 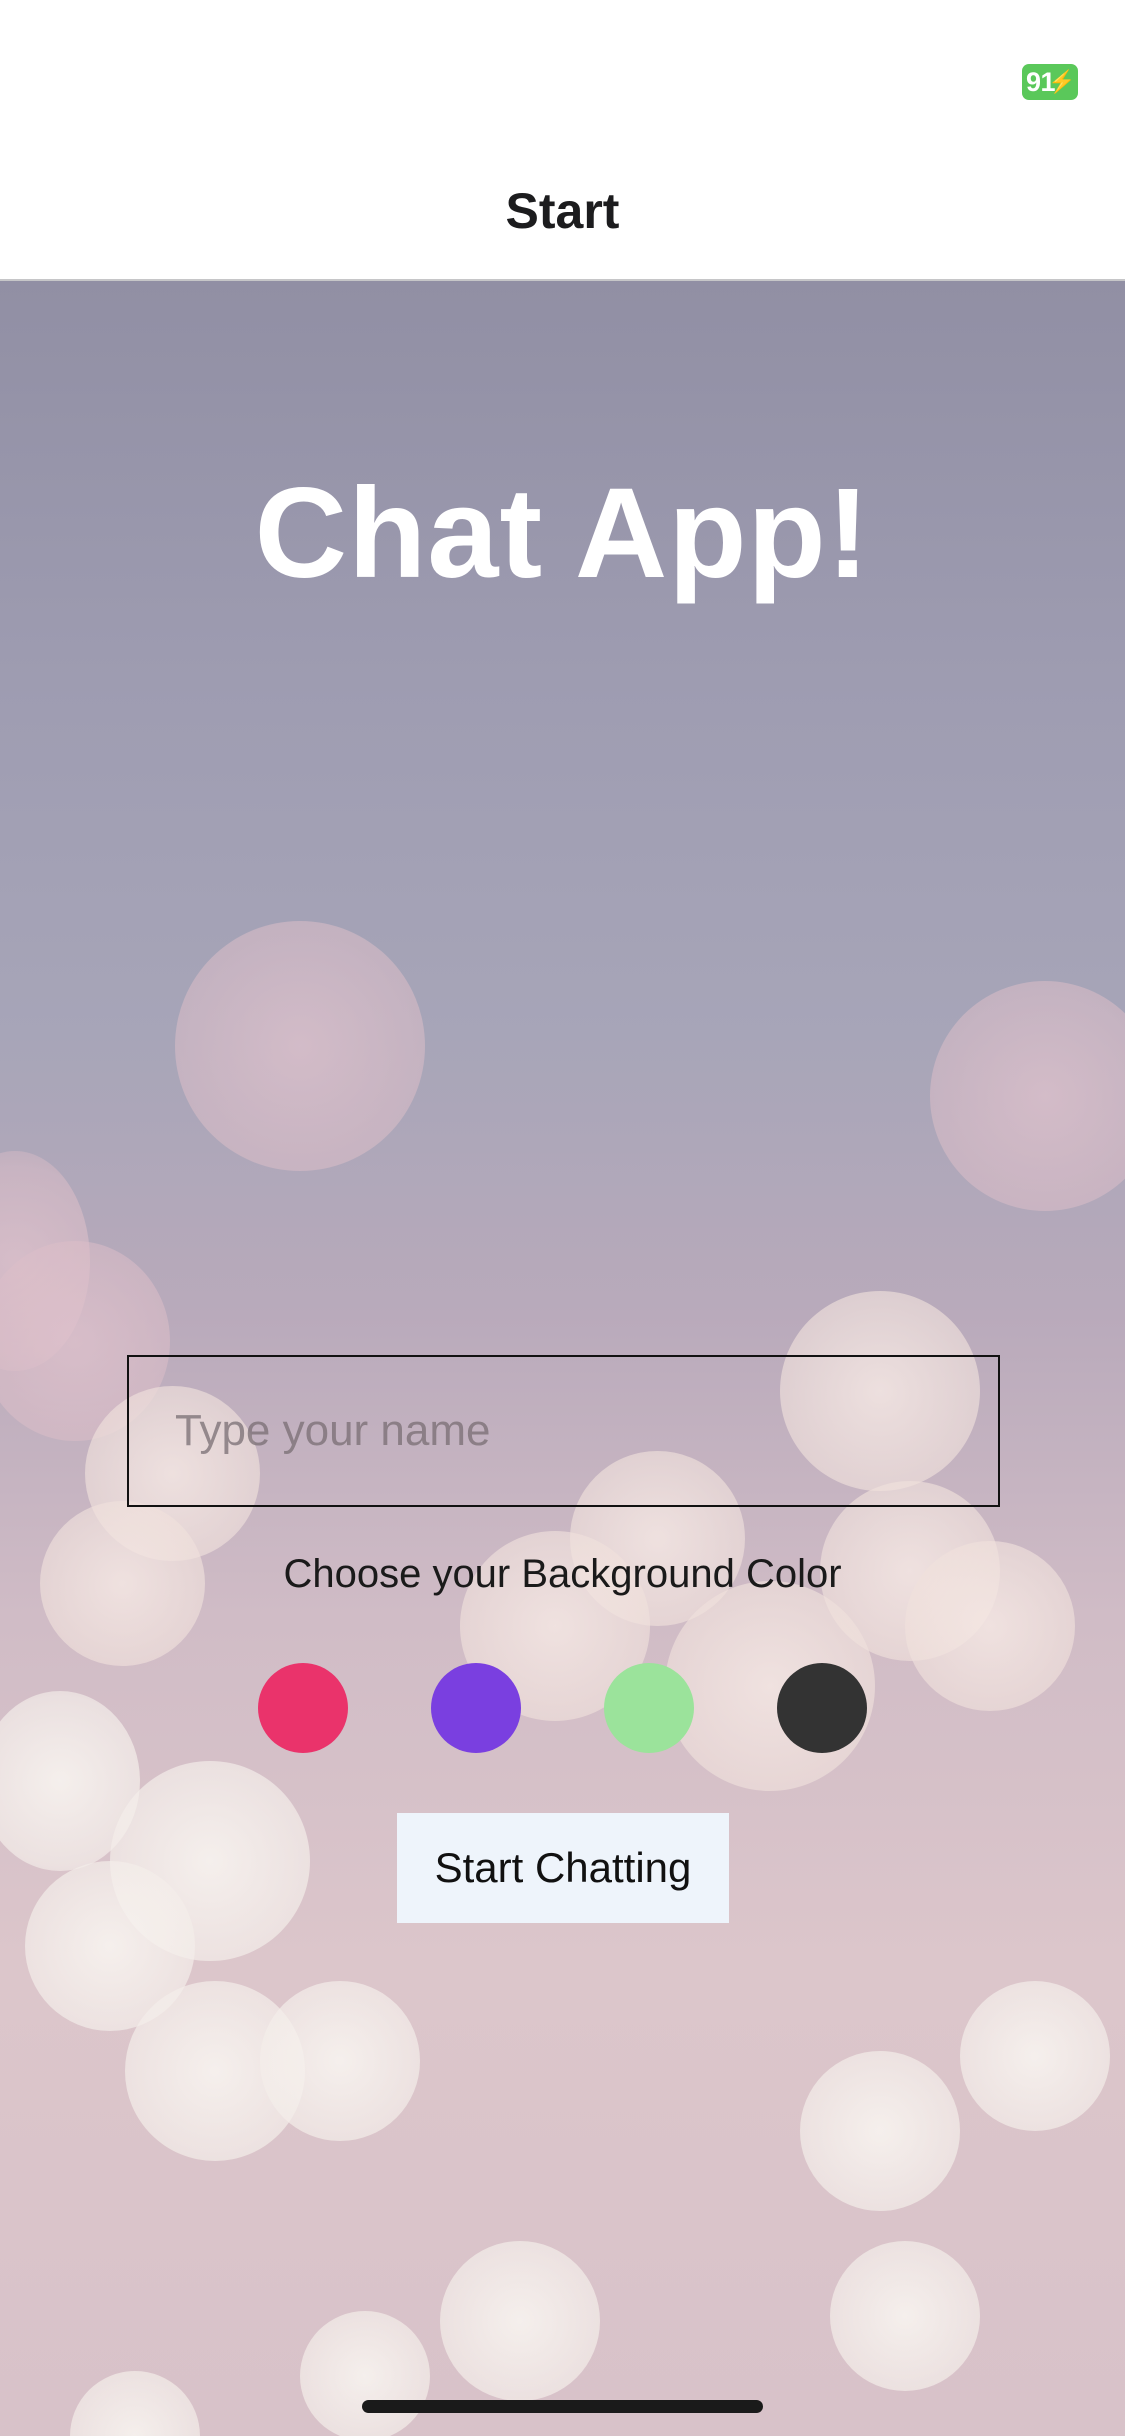 I want to click on nav-title: Start, so click(x=562, y=211).